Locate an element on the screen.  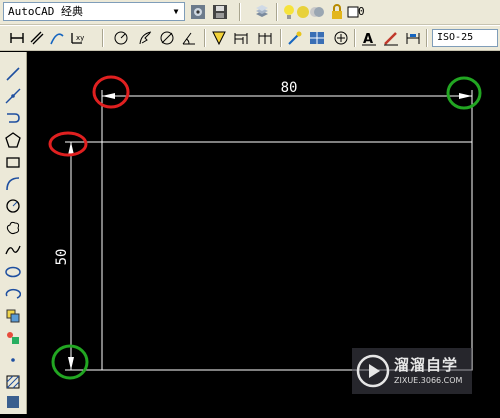
horizontal-dimension: 80 is located at coordinates (287, 111).